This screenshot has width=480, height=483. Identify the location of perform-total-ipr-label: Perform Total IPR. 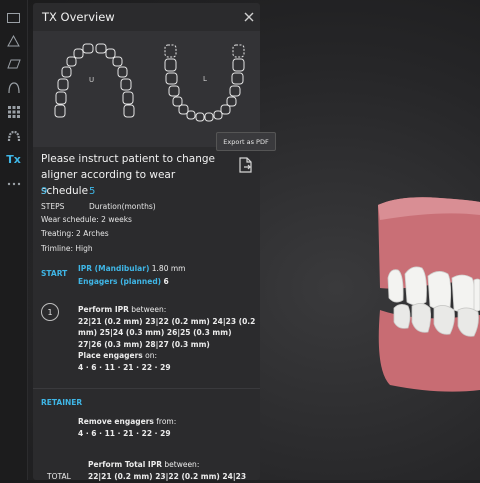
(125, 464).